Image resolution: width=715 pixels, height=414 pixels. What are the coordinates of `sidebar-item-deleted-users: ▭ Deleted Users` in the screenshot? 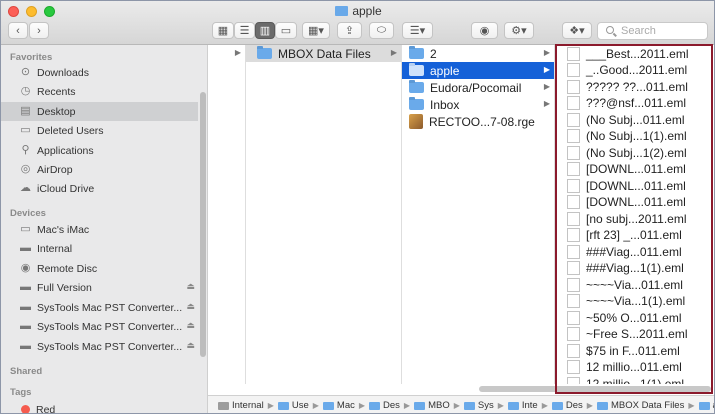 It's located at (99, 130).